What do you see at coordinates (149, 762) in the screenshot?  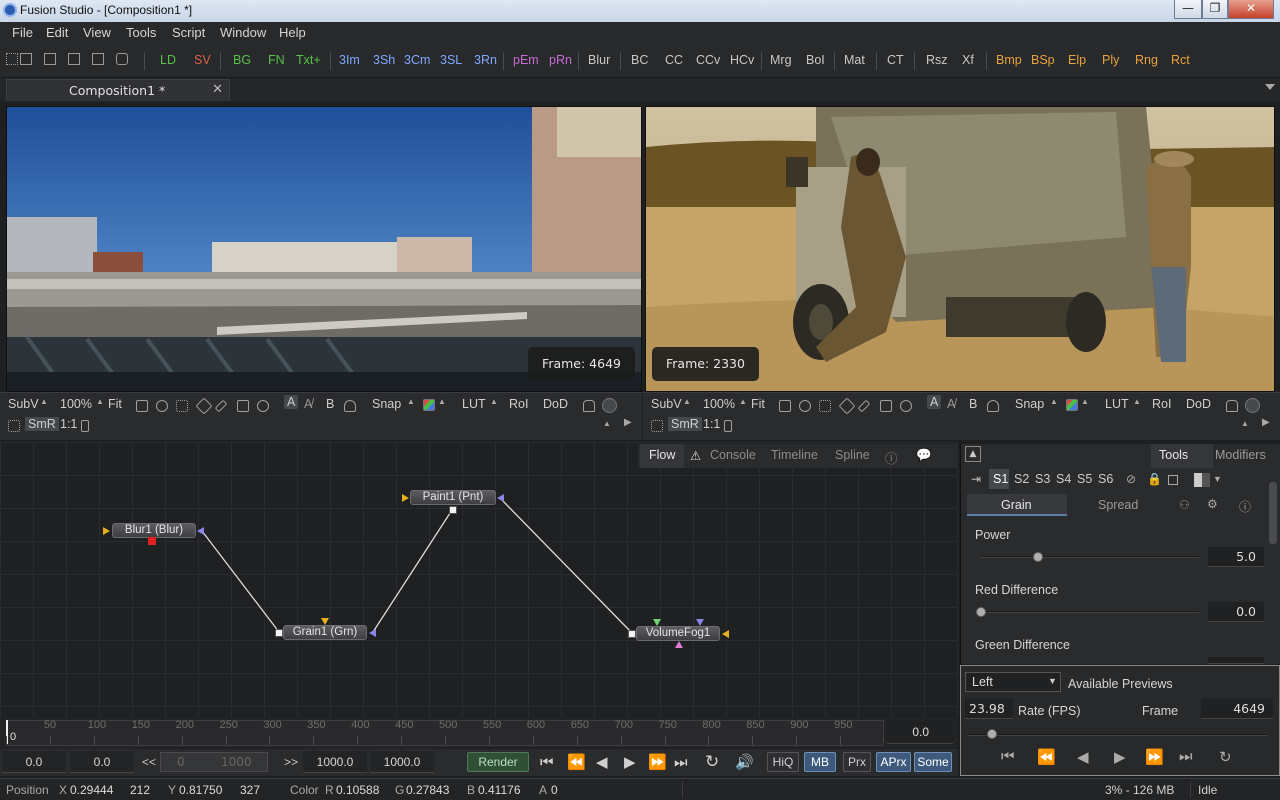 I see `range-back-button: <<` at bounding box center [149, 762].